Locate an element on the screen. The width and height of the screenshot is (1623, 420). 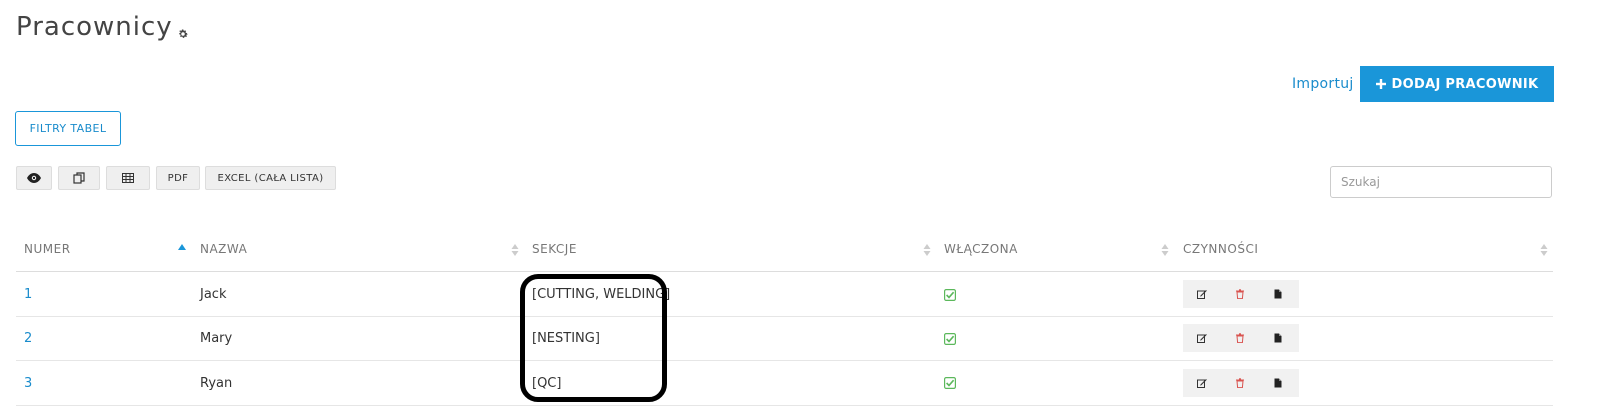
column-visibility-button is located at coordinates (34, 178).